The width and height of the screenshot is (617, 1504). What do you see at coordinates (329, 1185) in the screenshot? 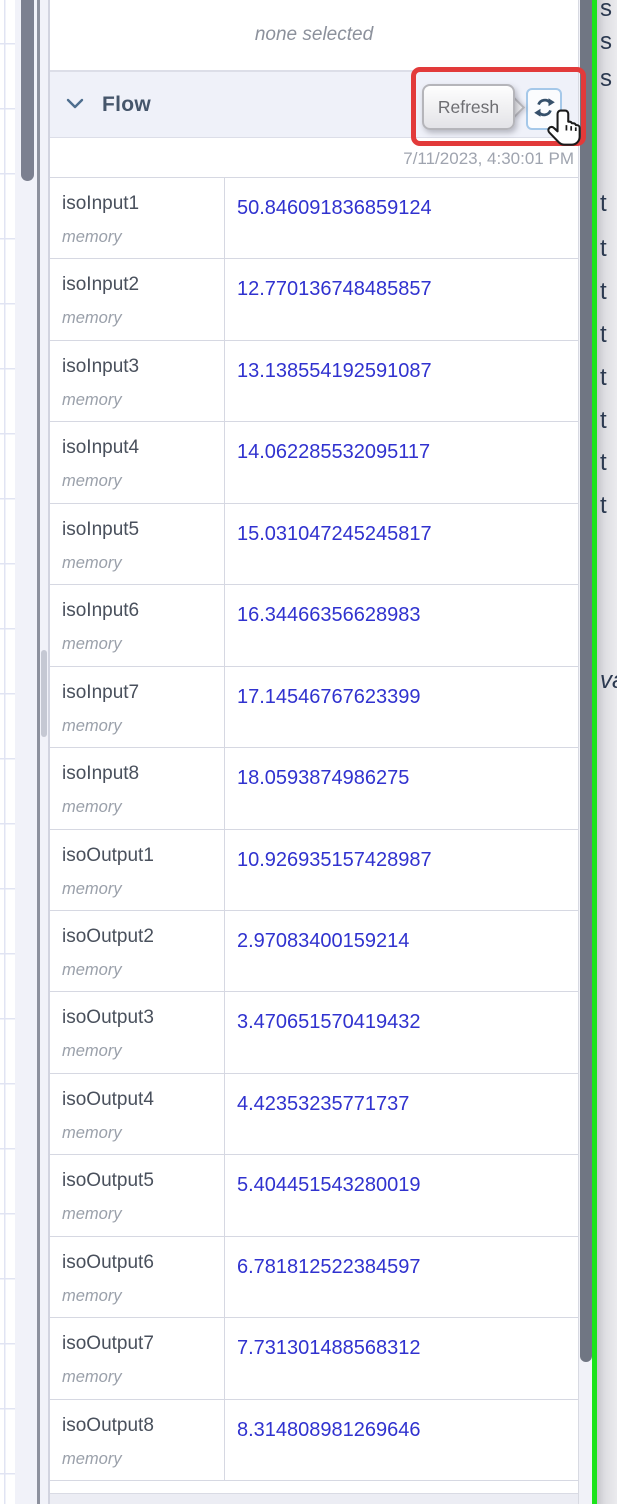
I see `signal-value: 5.404451543280019` at bounding box center [329, 1185].